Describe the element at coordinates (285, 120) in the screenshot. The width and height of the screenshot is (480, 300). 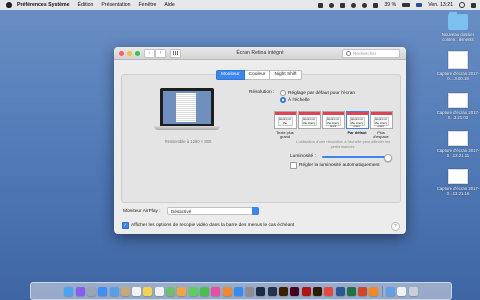
I see `scale-thumbnail: Here's to the` at that location.